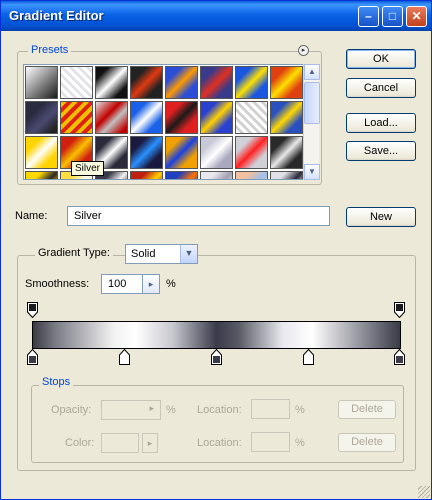 The height and width of the screenshot is (500, 432). I want to click on gradient-type-select: Solid ▼, so click(161, 254).